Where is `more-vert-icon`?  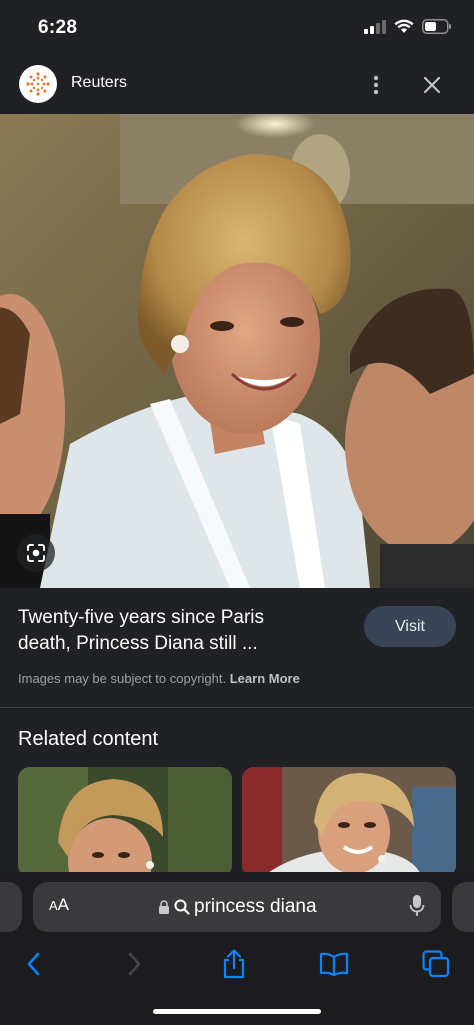 more-vert-icon is located at coordinates (376, 85).